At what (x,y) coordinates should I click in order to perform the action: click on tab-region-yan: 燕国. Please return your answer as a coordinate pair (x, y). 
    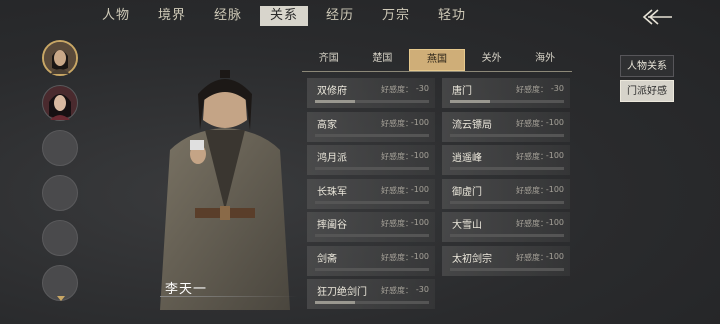
    Looking at the image, I should click on (437, 60).